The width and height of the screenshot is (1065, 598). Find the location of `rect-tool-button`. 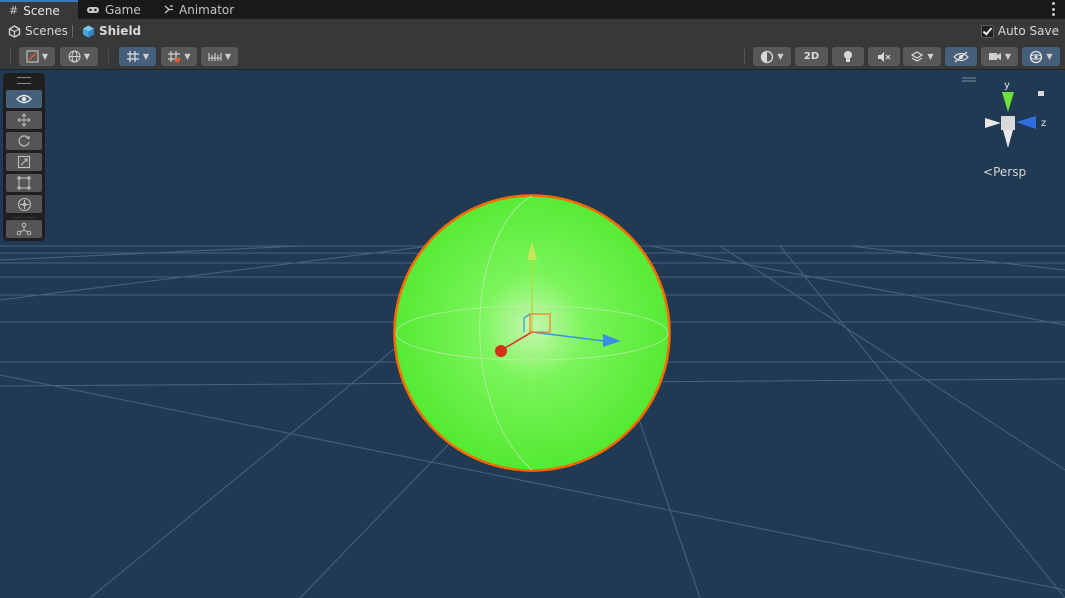

rect-tool-button is located at coordinates (24, 183).